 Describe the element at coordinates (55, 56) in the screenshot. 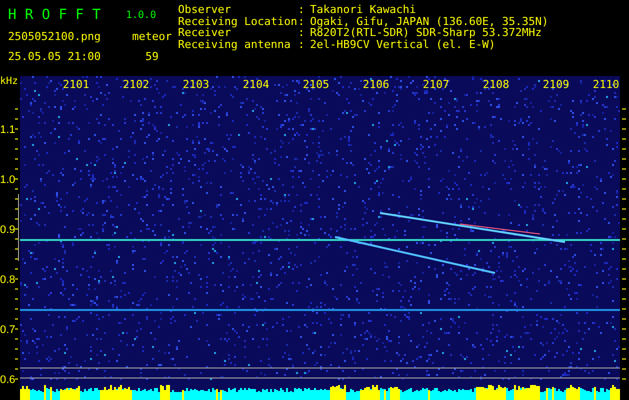

I see `date-time: 25.05.05 21:00` at that location.